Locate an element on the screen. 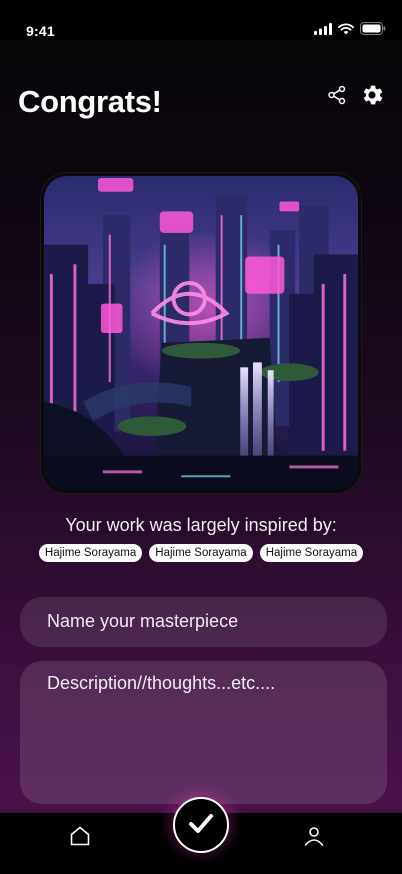 This screenshot has width=402, height=874. profile-button is located at coordinates (314, 838).